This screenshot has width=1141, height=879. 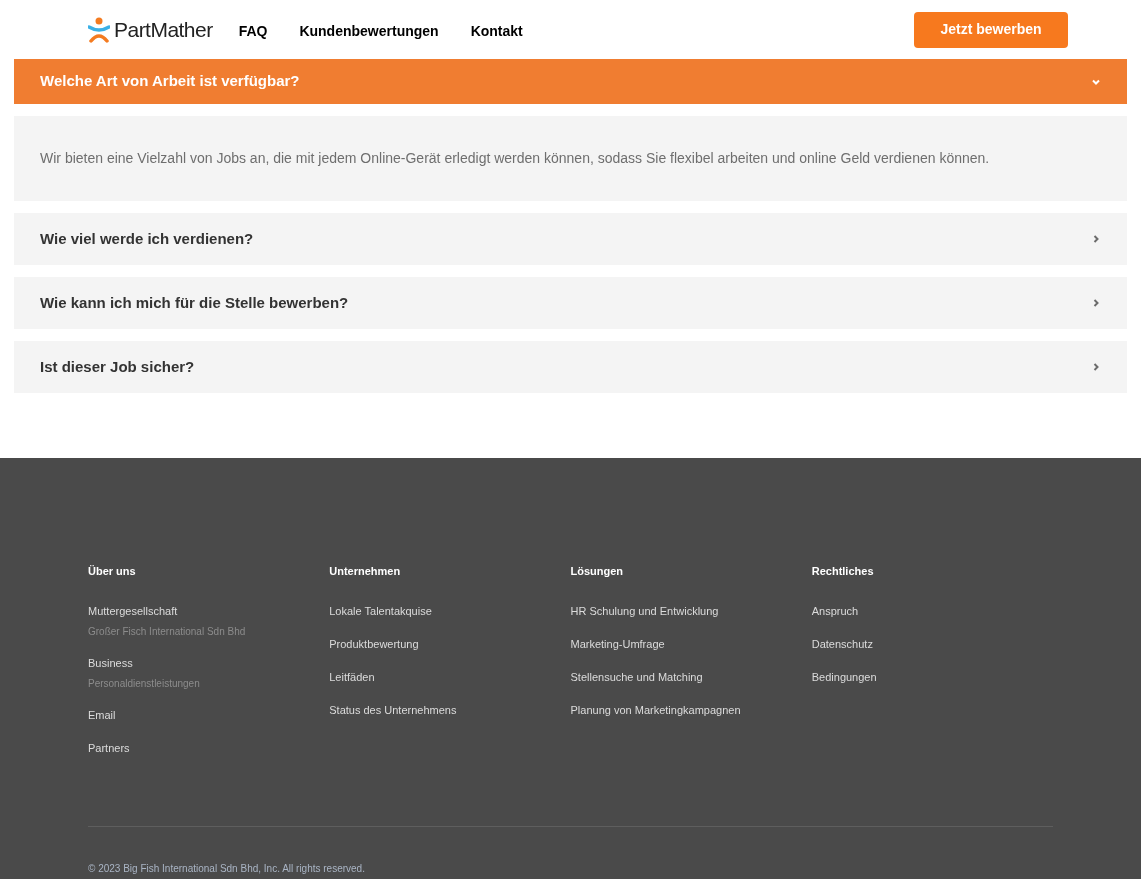 What do you see at coordinates (450, 677) in the screenshot?
I see `footer-link: Leitfäden` at bounding box center [450, 677].